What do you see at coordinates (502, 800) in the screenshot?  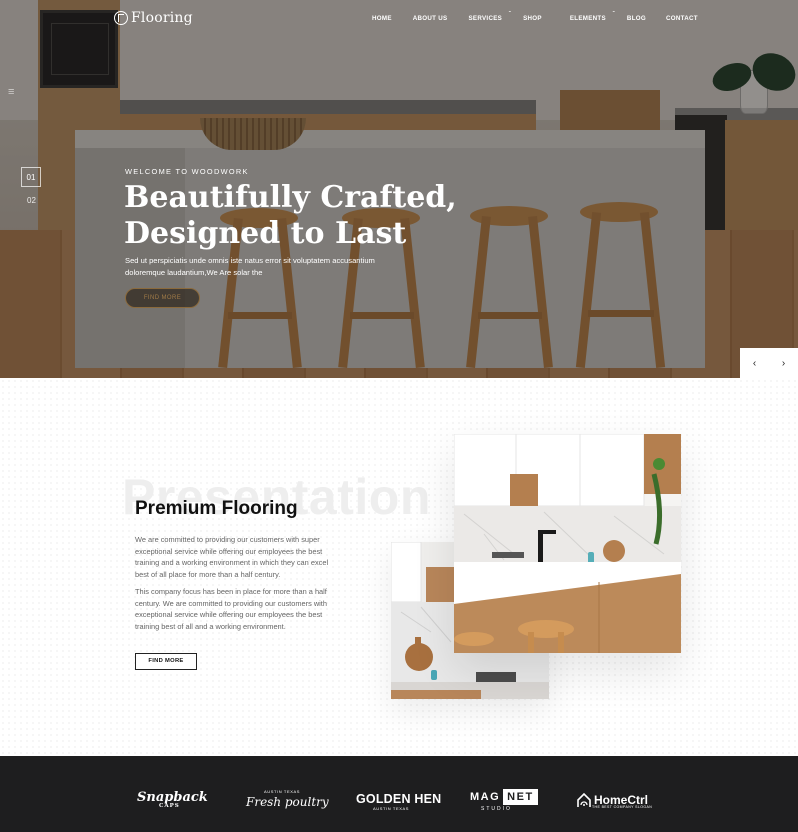 I see `brand-logo-magnet-studio: MAG NET STUDIO` at bounding box center [502, 800].